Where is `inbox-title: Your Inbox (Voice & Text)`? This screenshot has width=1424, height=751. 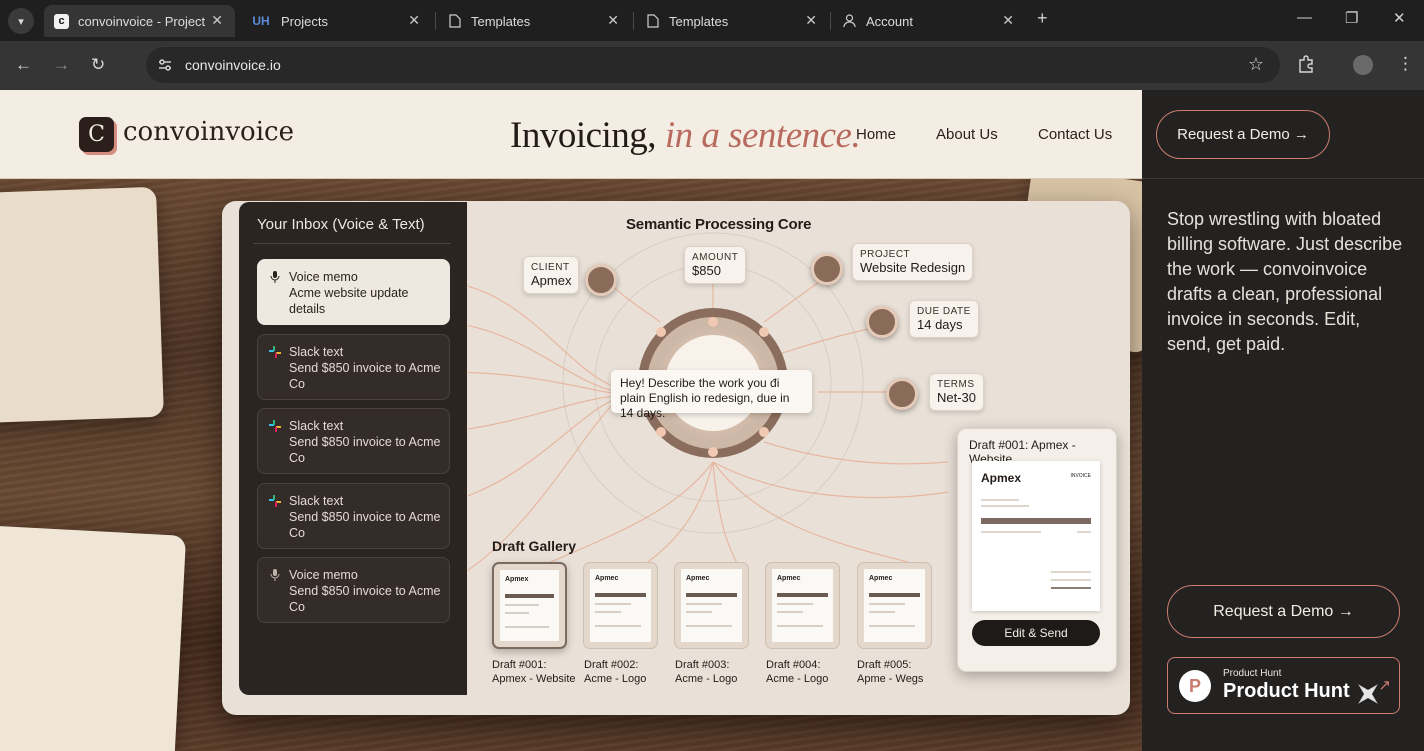
inbox-title: Your Inbox (Voice & Text) is located at coordinates (341, 224).